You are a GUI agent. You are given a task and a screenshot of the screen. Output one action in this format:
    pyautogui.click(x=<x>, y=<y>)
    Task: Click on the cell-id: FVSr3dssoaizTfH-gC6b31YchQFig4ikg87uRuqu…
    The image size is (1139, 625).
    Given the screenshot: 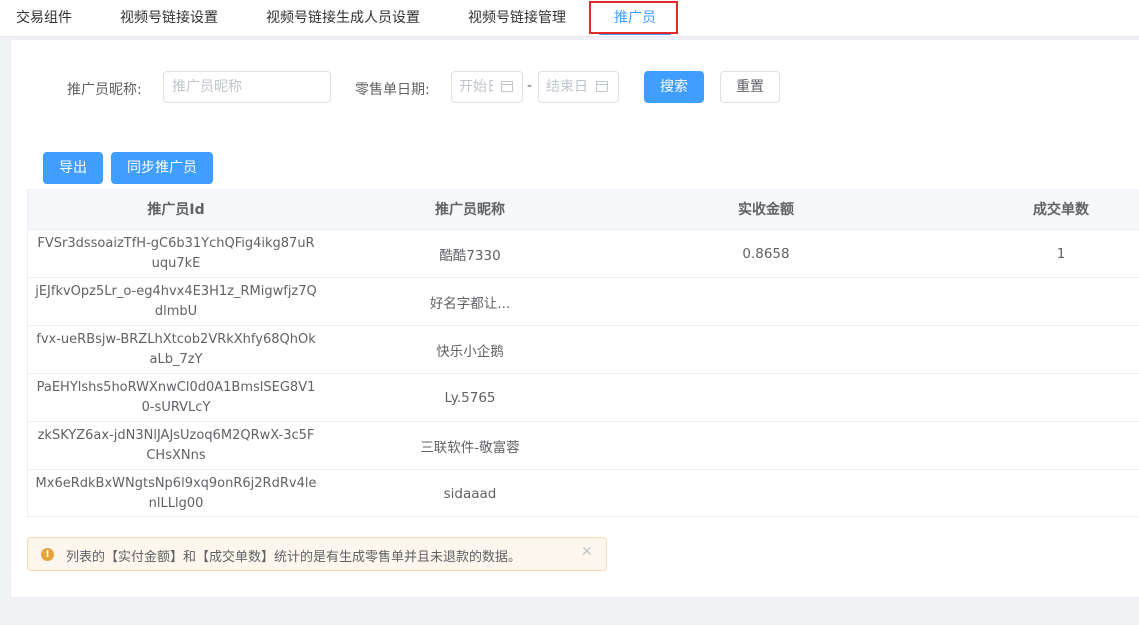 What is the action you would take?
    pyautogui.click(x=176, y=253)
    